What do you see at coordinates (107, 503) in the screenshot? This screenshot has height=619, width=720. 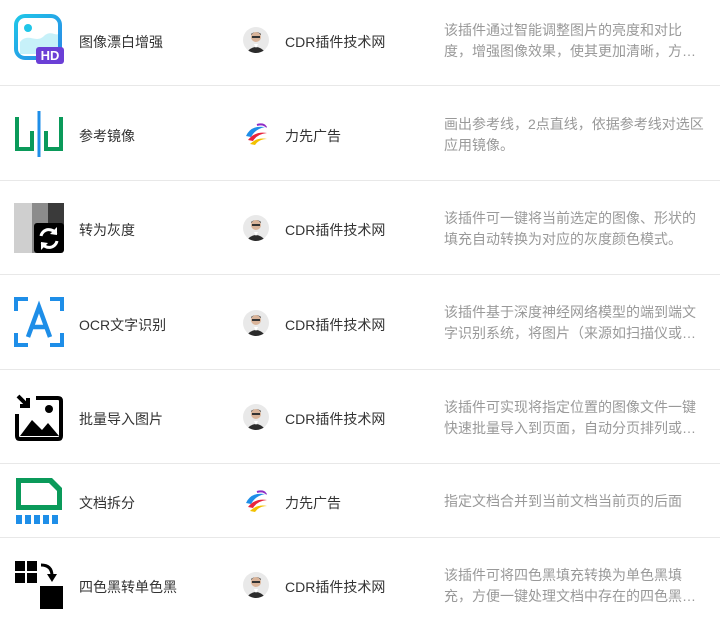 I see `plugin-name: 文档拆分` at bounding box center [107, 503].